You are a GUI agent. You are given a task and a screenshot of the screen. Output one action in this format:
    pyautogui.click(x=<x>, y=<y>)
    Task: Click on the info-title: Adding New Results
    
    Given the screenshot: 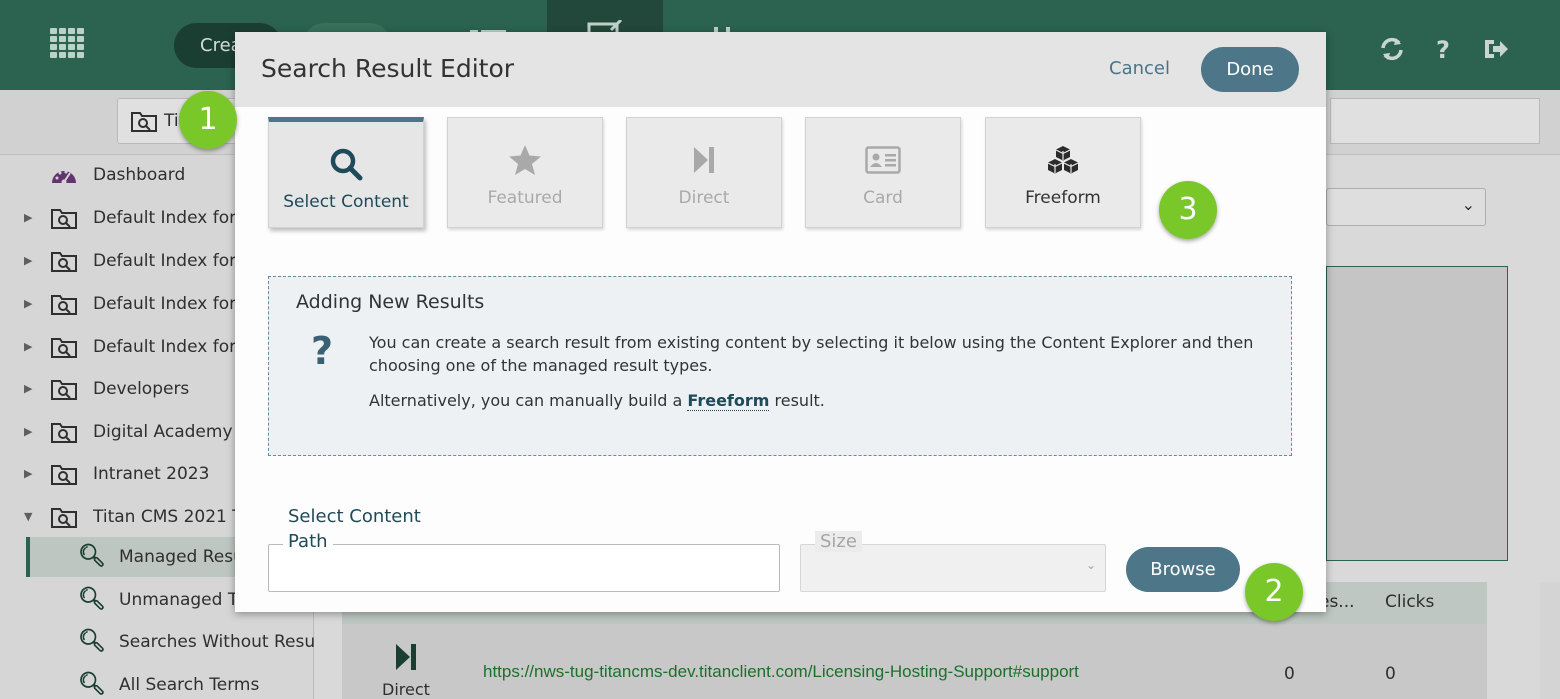 What is the action you would take?
    pyautogui.click(x=390, y=302)
    